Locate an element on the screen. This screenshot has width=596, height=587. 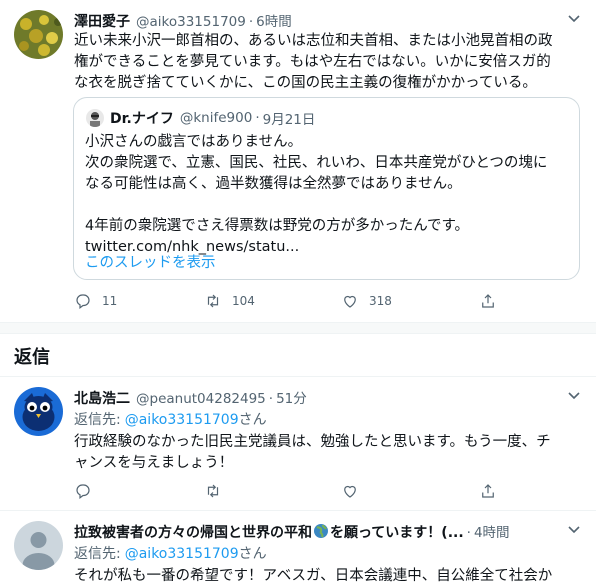
tweet-actions is located at coordinates (285, 491).